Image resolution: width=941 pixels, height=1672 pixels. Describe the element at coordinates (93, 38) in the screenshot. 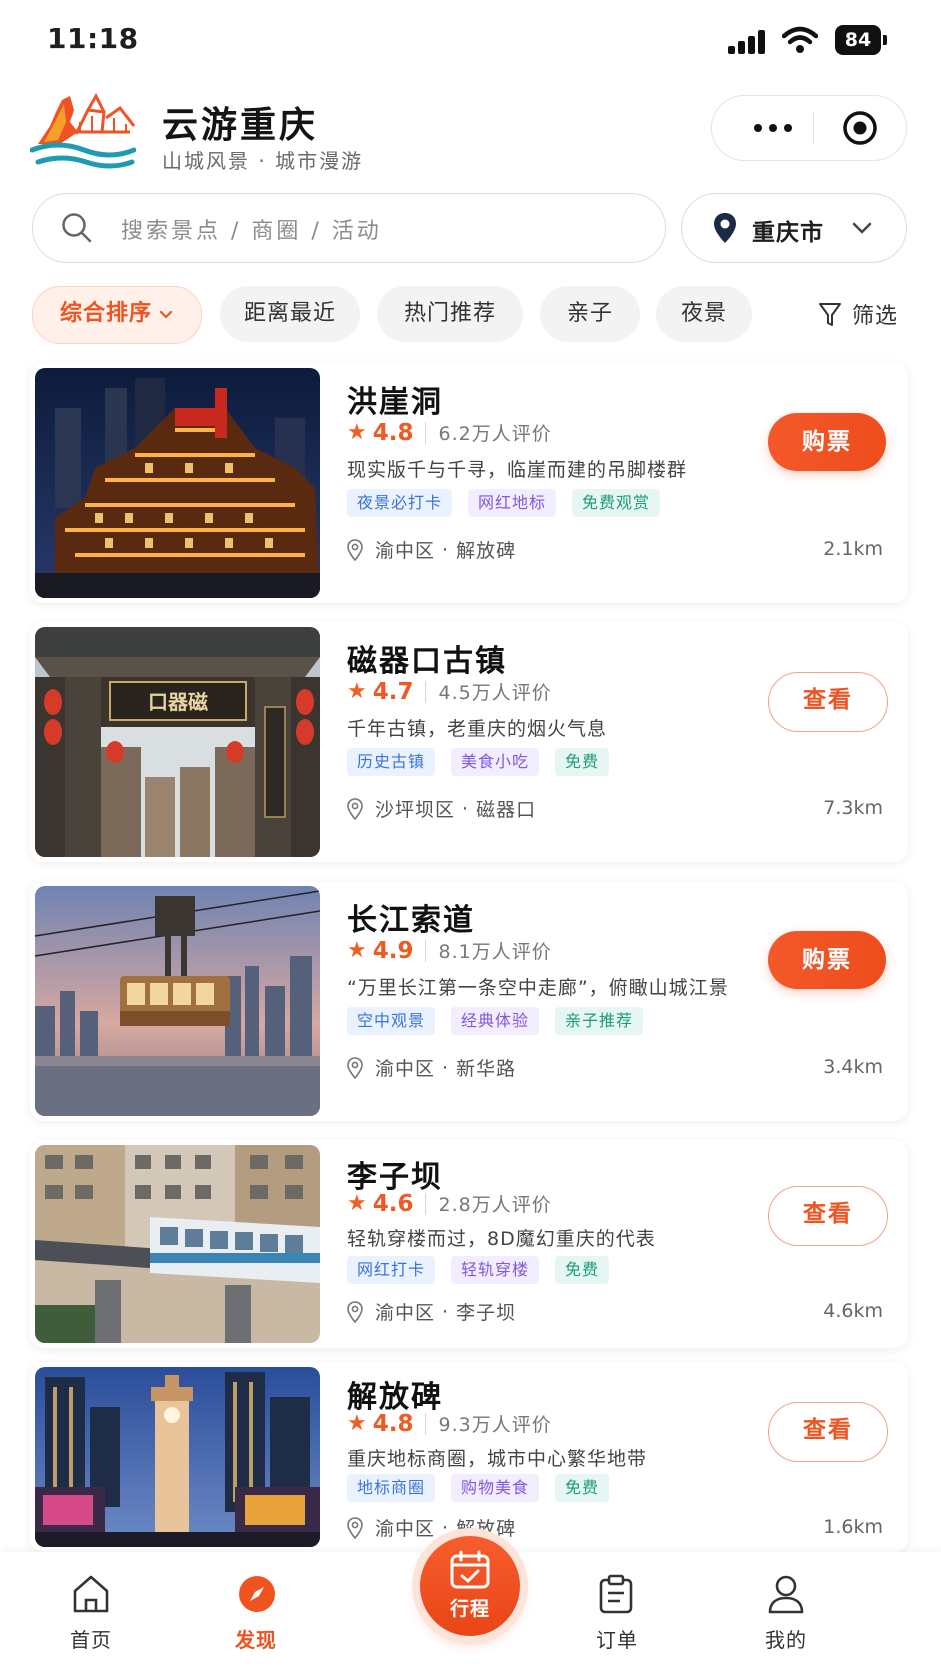

I see `status-time: 11:18` at that location.